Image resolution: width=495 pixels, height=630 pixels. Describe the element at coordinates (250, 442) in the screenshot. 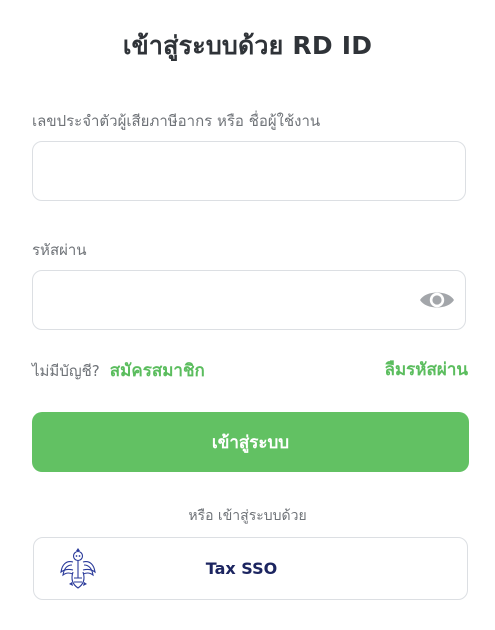

I see `login-button: เข้าสู่ระบบ` at that location.